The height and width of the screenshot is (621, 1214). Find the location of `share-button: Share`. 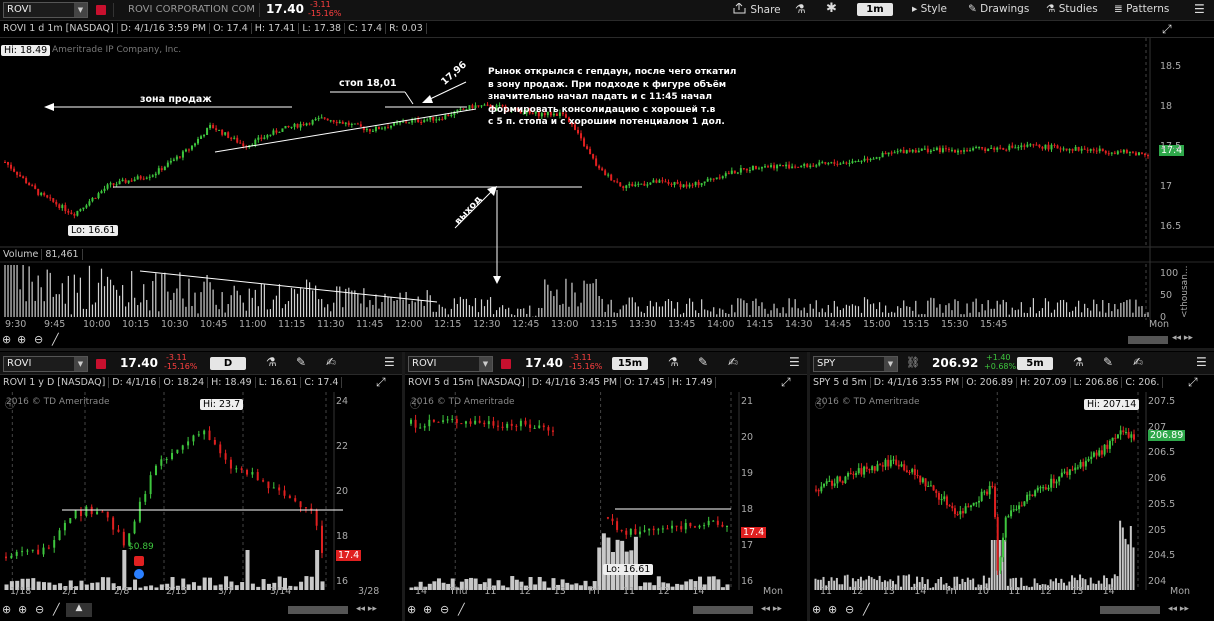

share-button: Share is located at coordinates (757, 9).